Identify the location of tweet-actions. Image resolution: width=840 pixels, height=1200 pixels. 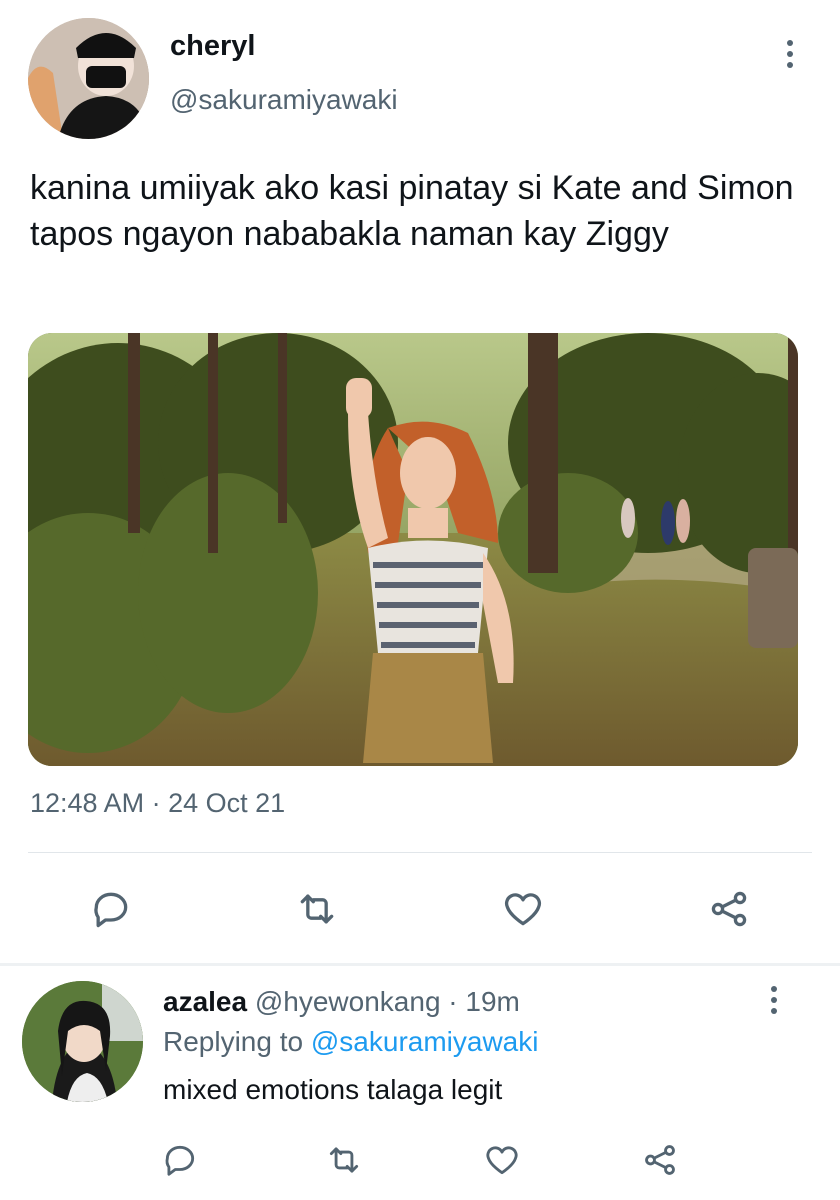
(420, 909).